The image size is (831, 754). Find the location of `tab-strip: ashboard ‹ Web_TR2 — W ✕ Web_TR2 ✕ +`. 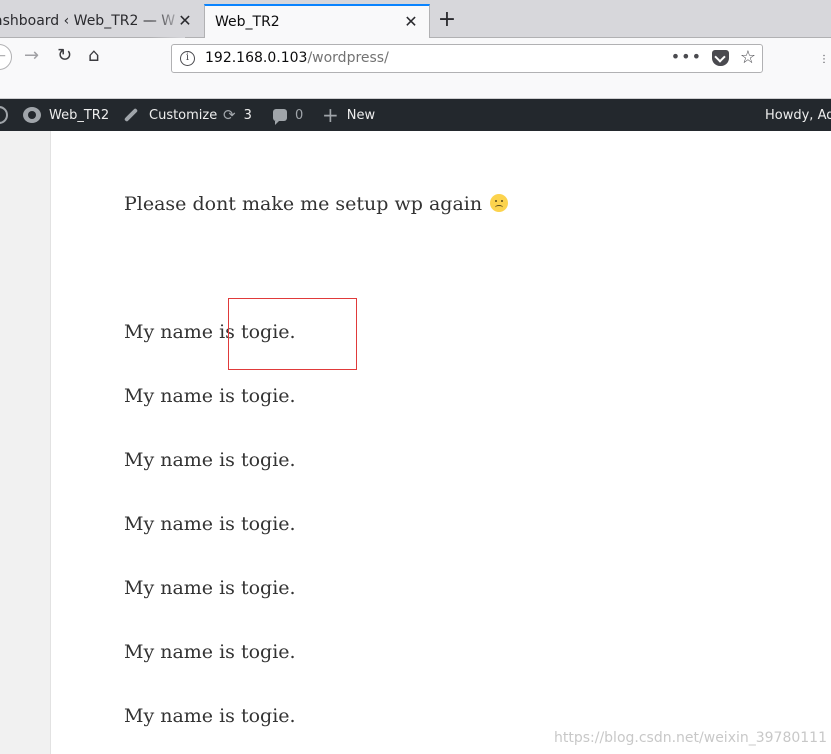

tab-strip: ashboard ‹ Web_TR2 — W ✕ Web_TR2 ✕ + is located at coordinates (415, 19).